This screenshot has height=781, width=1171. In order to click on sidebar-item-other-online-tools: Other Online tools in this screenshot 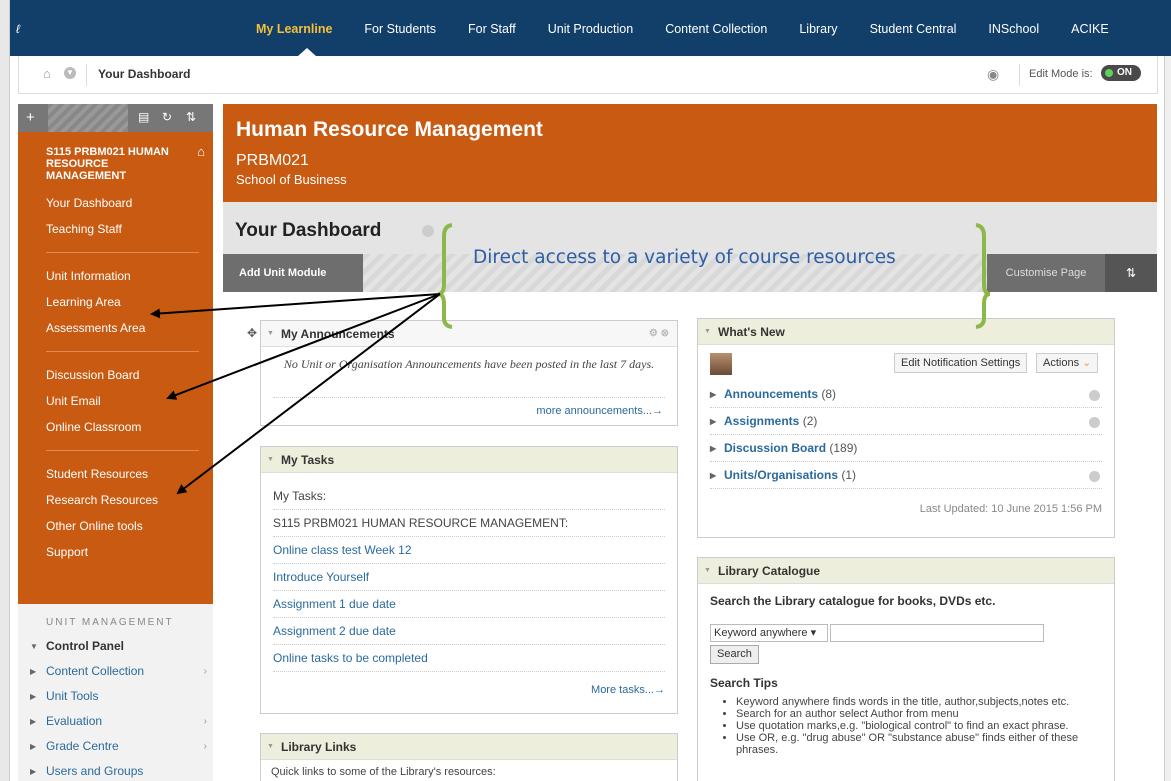, I will do `click(115, 526)`.